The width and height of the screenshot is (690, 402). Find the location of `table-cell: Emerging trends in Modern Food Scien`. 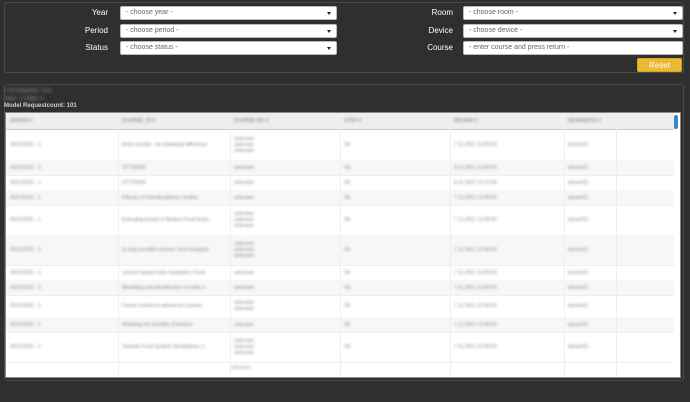

table-cell: Emerging trends in Modern Food Scien is located at coordinates (165, 220).